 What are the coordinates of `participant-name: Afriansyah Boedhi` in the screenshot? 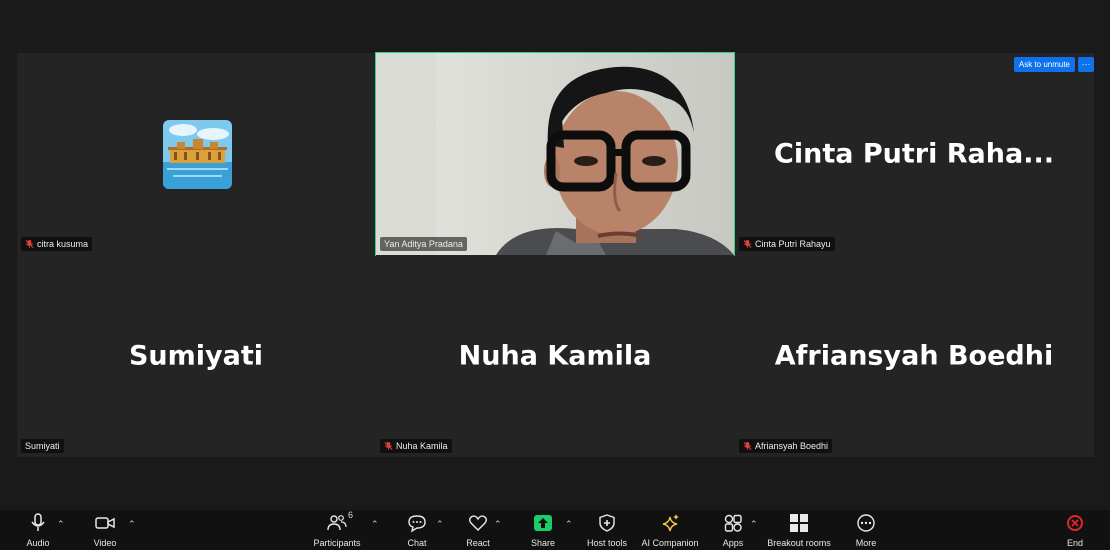 It's located at (792, 446).